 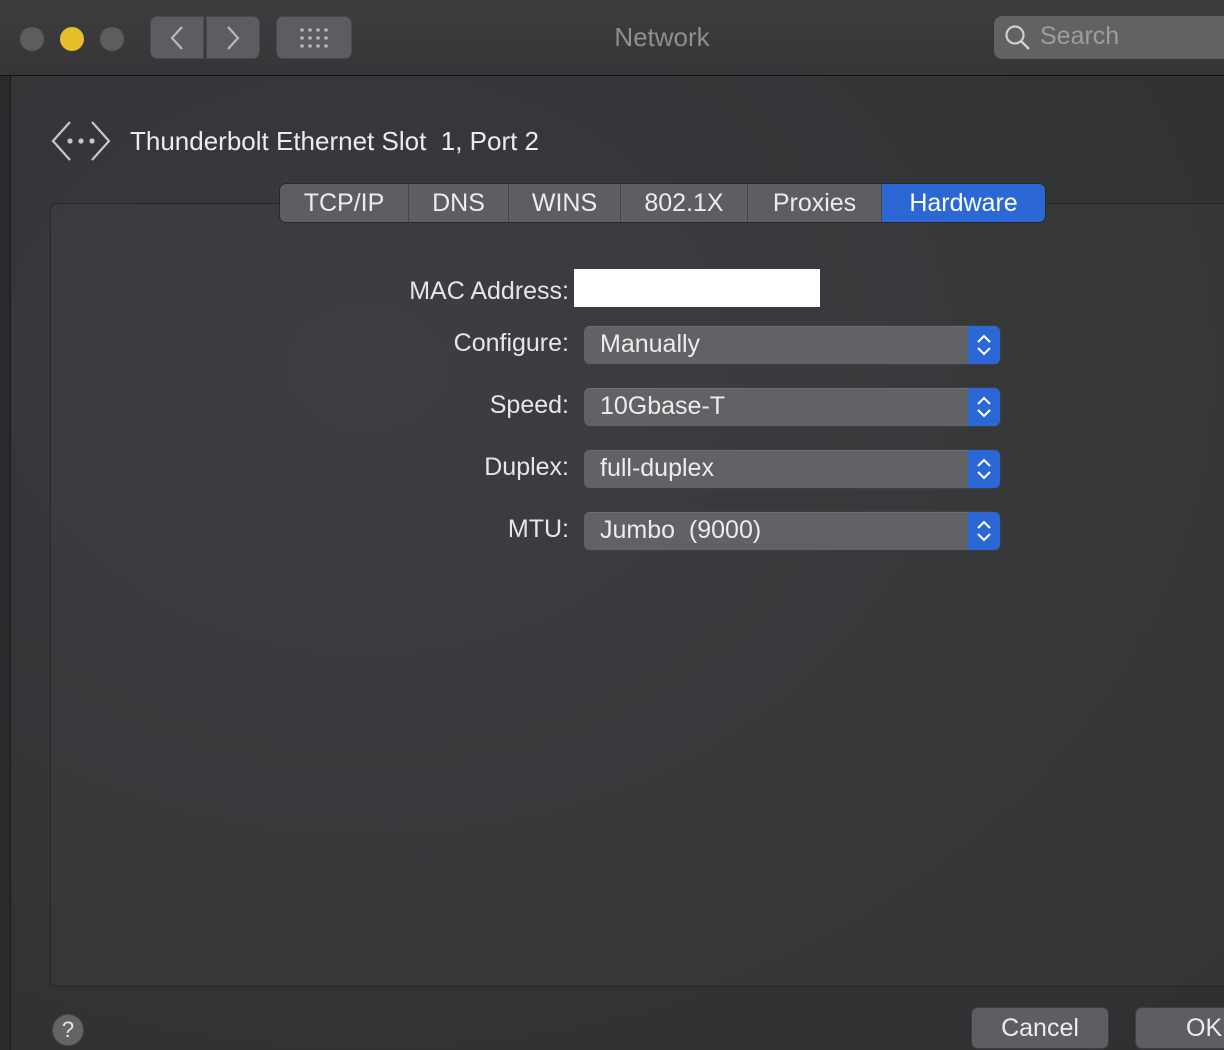 I want to click on cancel-button: Cancel, so click(x=1040, y=1028).